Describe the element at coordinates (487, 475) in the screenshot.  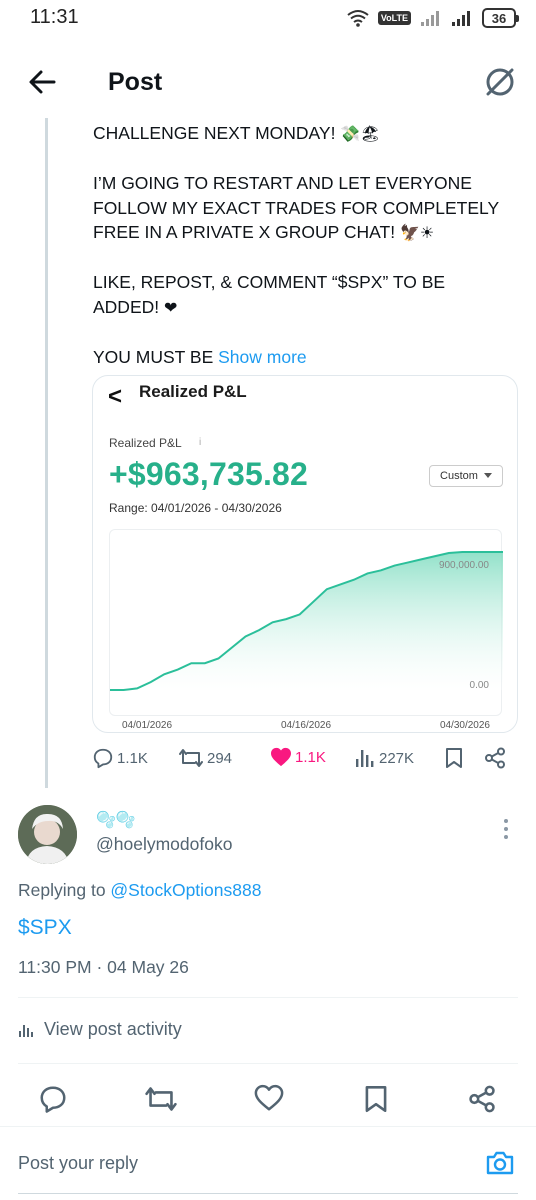
I see `caret-down-icon` at that location.